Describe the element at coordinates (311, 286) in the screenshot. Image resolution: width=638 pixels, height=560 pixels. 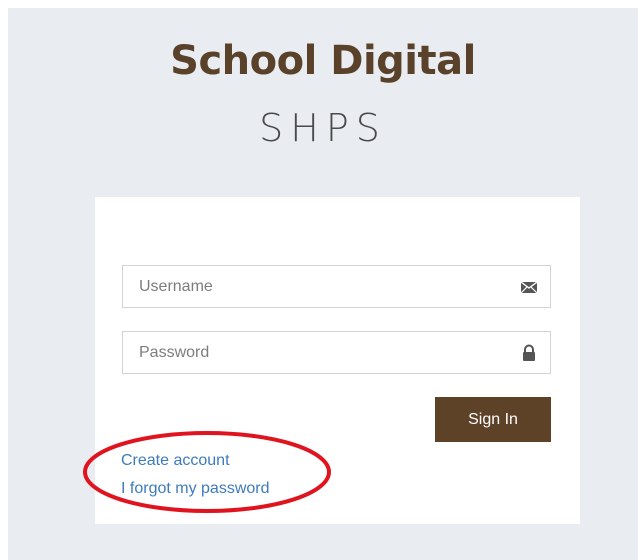
I see `username-input` at that location.